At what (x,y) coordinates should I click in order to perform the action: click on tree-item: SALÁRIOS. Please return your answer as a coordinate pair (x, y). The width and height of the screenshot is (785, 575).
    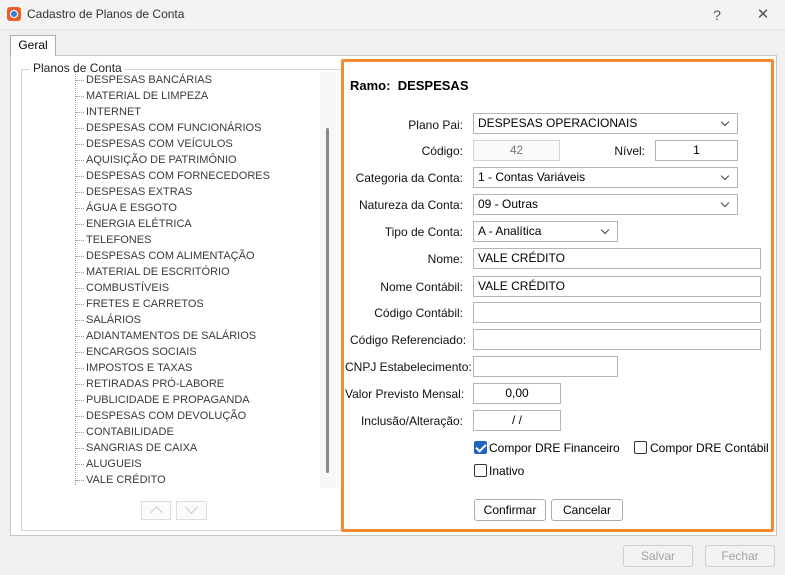
    Looking at the image, I should click on (171, 320).